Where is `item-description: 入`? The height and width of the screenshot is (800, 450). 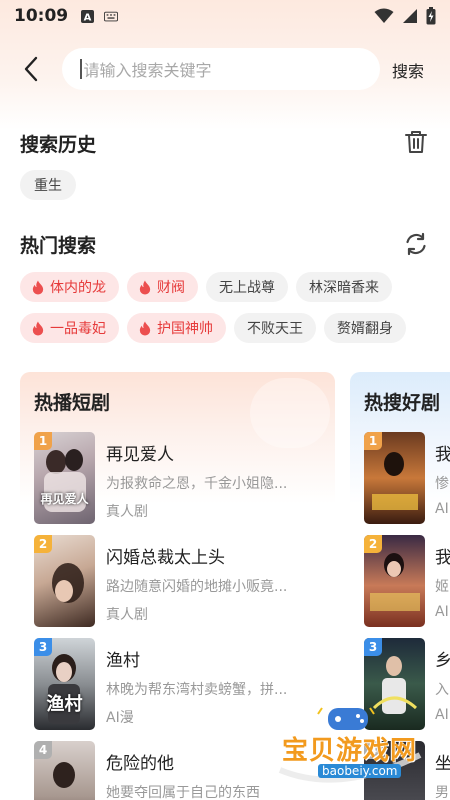 item-description: 入 is located at coordinates (442, 690).